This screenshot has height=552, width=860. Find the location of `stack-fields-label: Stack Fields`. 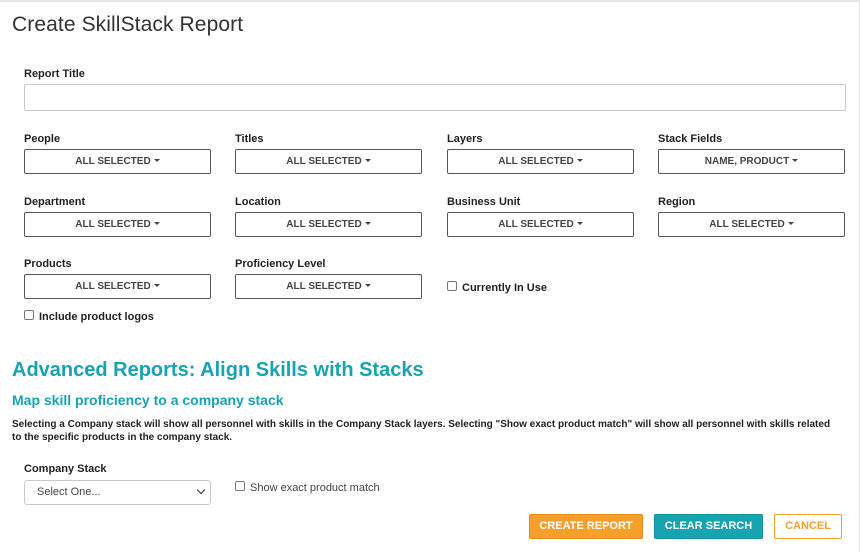

stack-fields-label: Stack Fields is located at coordinates (690, 139).